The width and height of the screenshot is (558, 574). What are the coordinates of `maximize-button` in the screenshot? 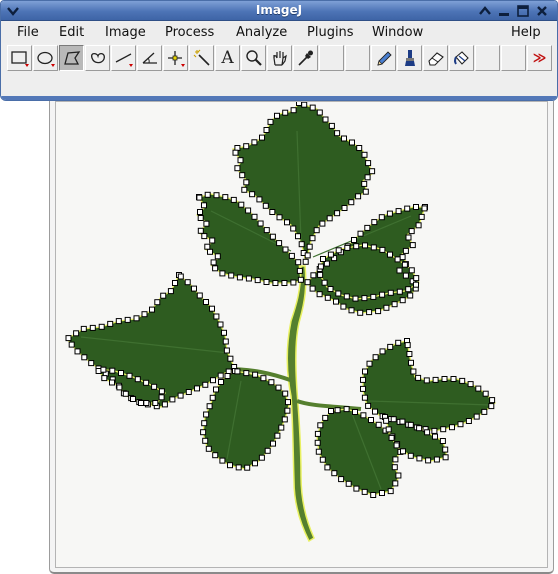 It's located at (523, 11).